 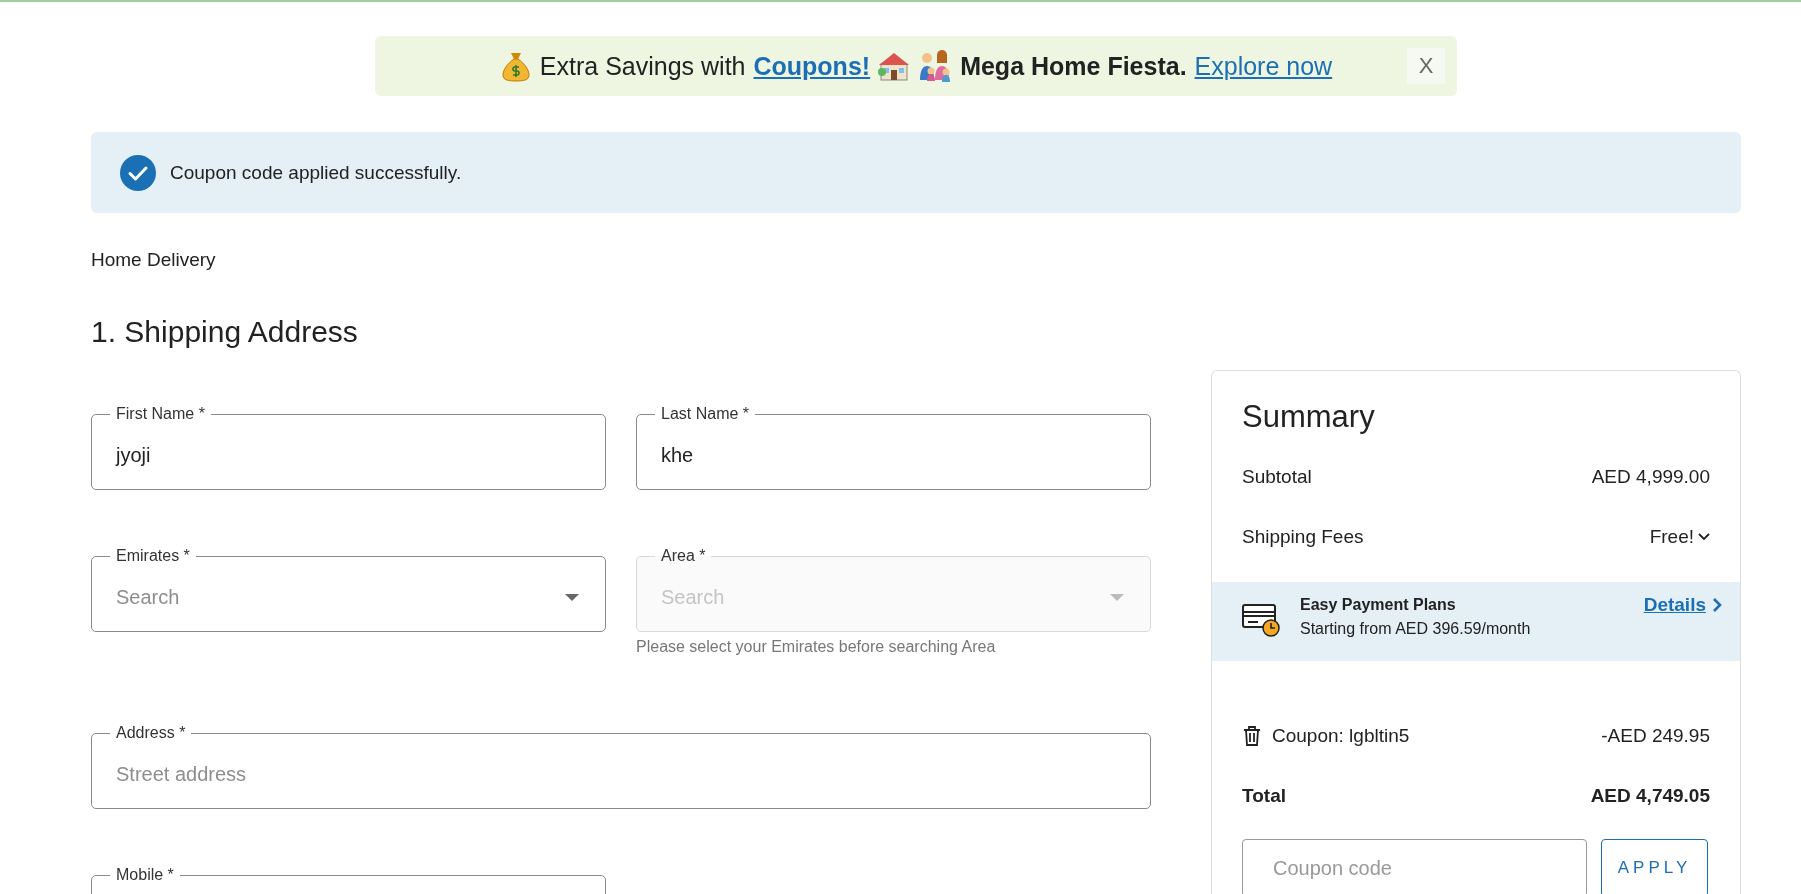 I want to click on text-field: First Name * jyoji, so click(x=348, y=447).